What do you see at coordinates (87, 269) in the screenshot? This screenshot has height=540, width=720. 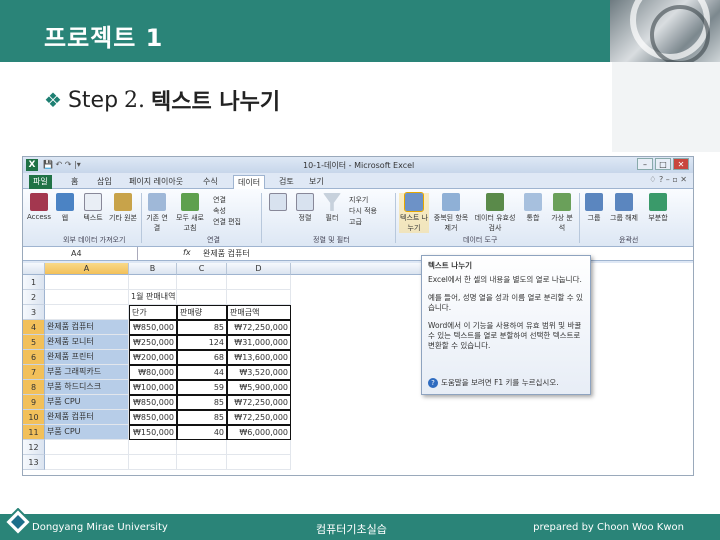 I see `column-header-a: A` at bounding box center [87, 269].